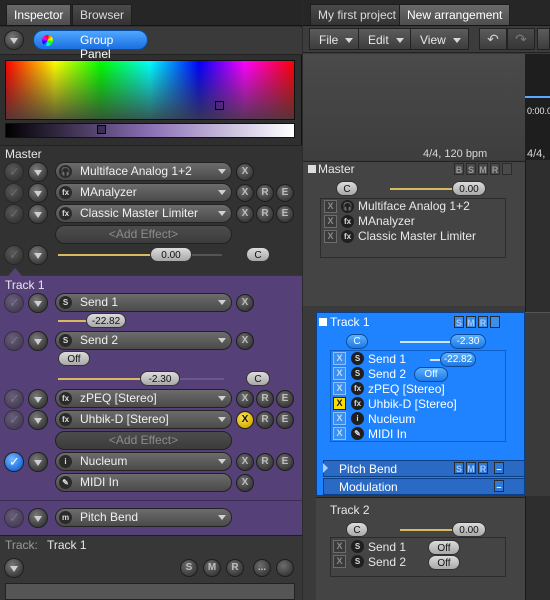 The image size is (550, 600). What do you see at coordinates (431, 374) in the screenshot?
I see `arr-track1-send2-value: Off` at bounding box center [431, 374].